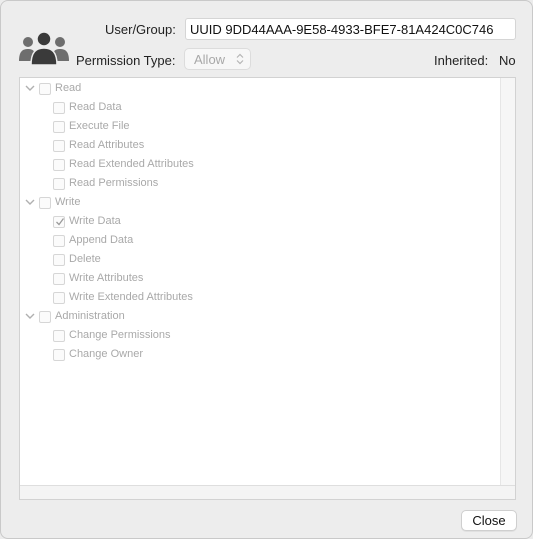 The width and height of the screenshot is (533, 539). I want to click on inherited-value: No, so click(507, 60).